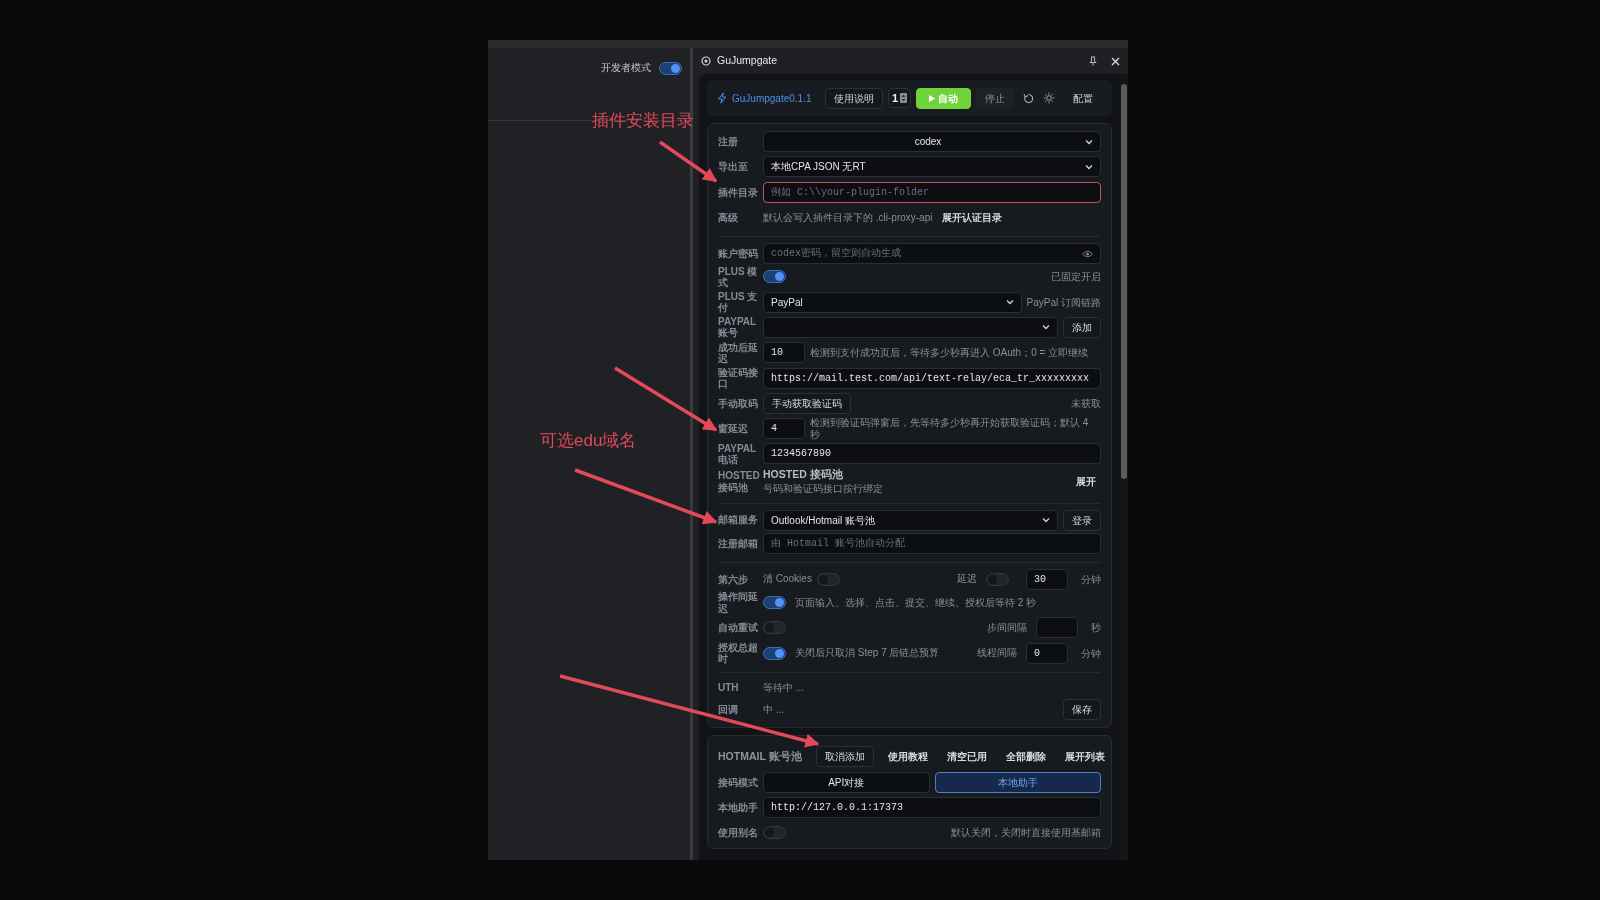  What do you see at coordinates (738, 352) in the screenshot?
I see `field-label: 成功后延迟` at bounding box center [738, 352].